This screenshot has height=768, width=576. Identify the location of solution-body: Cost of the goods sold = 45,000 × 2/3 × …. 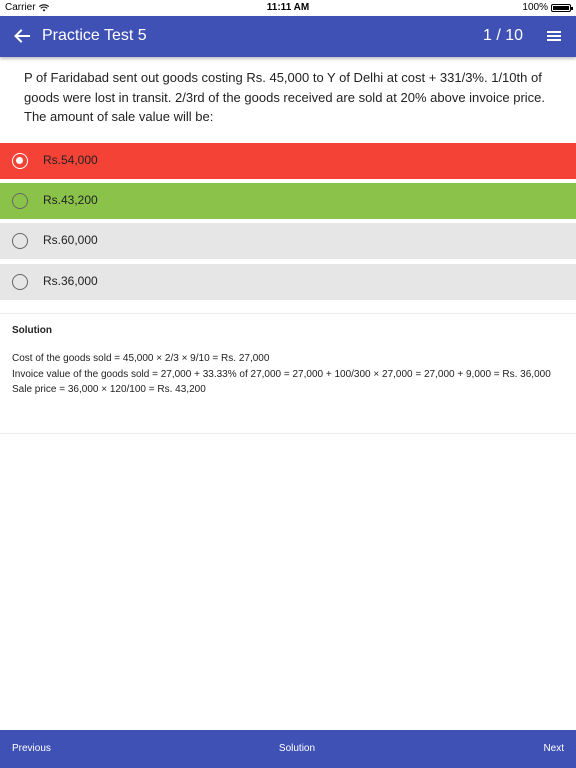
(286, 374).